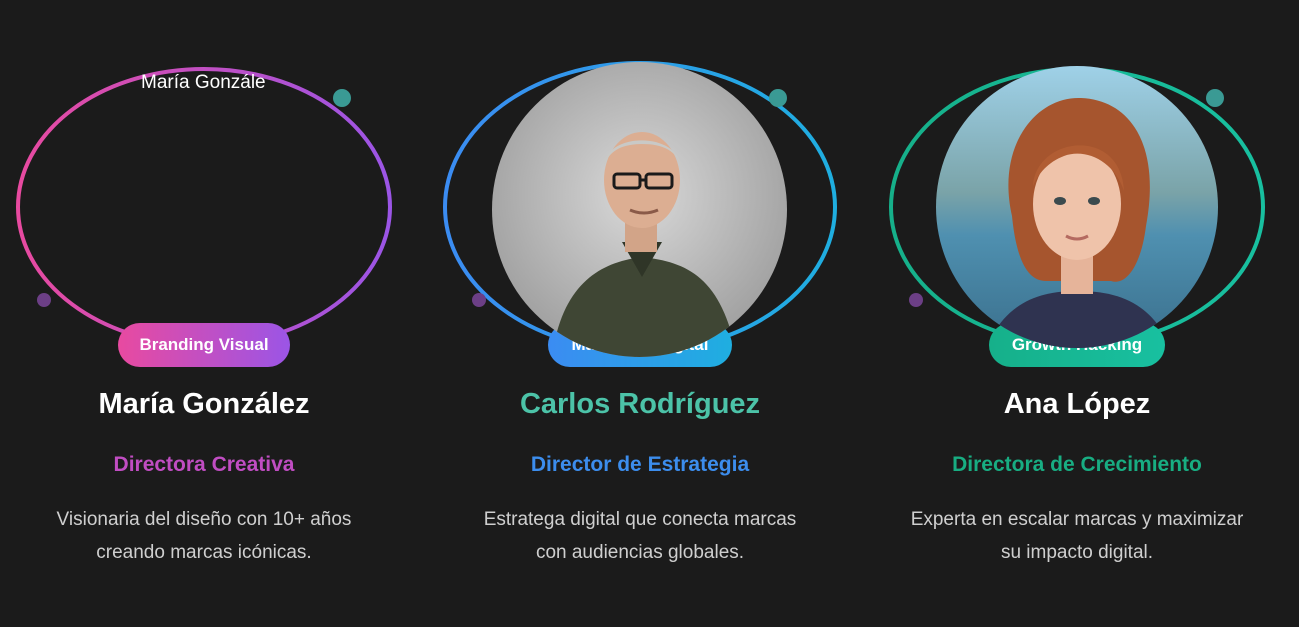  What do you see at coordinates (1077, 404) in the screenshot?
I see `member-name: Ana López` at bounding box center [1077, 404].